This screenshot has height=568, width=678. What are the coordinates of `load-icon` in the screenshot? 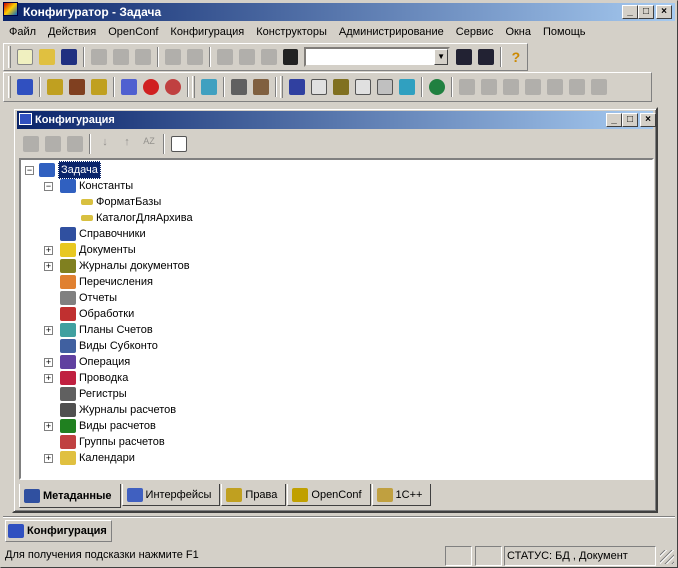 It's located at (239, 87).